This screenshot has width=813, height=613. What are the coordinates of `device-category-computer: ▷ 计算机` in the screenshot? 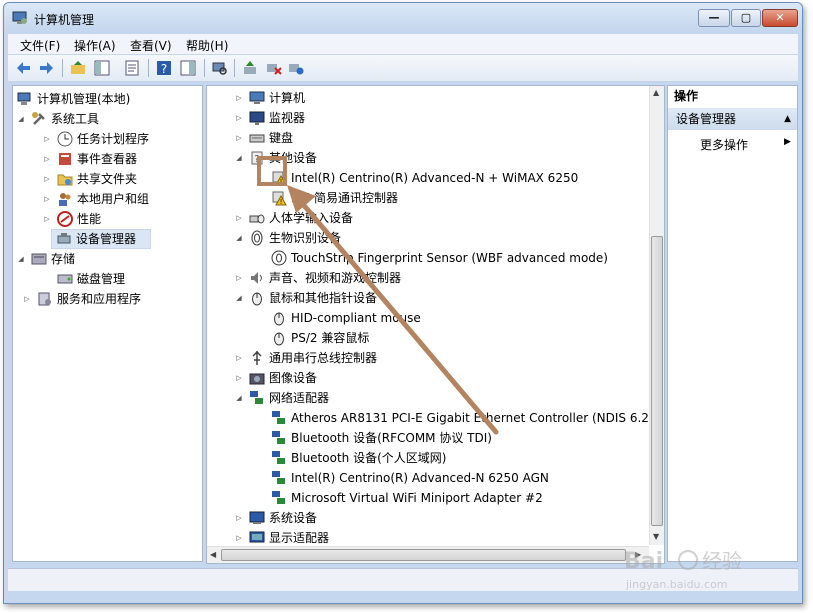 It's located at (425, 98).